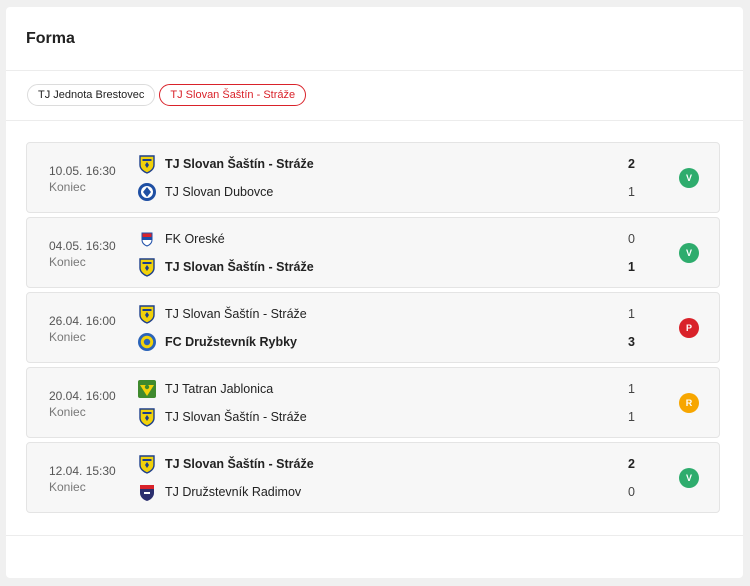 Image resolution: width=750 pixels, height=586 pixels. Describe the element at coordinates (219, 389) in the screenshot. I see `home-team-name: TJ Tatran Jablonica` at that location.